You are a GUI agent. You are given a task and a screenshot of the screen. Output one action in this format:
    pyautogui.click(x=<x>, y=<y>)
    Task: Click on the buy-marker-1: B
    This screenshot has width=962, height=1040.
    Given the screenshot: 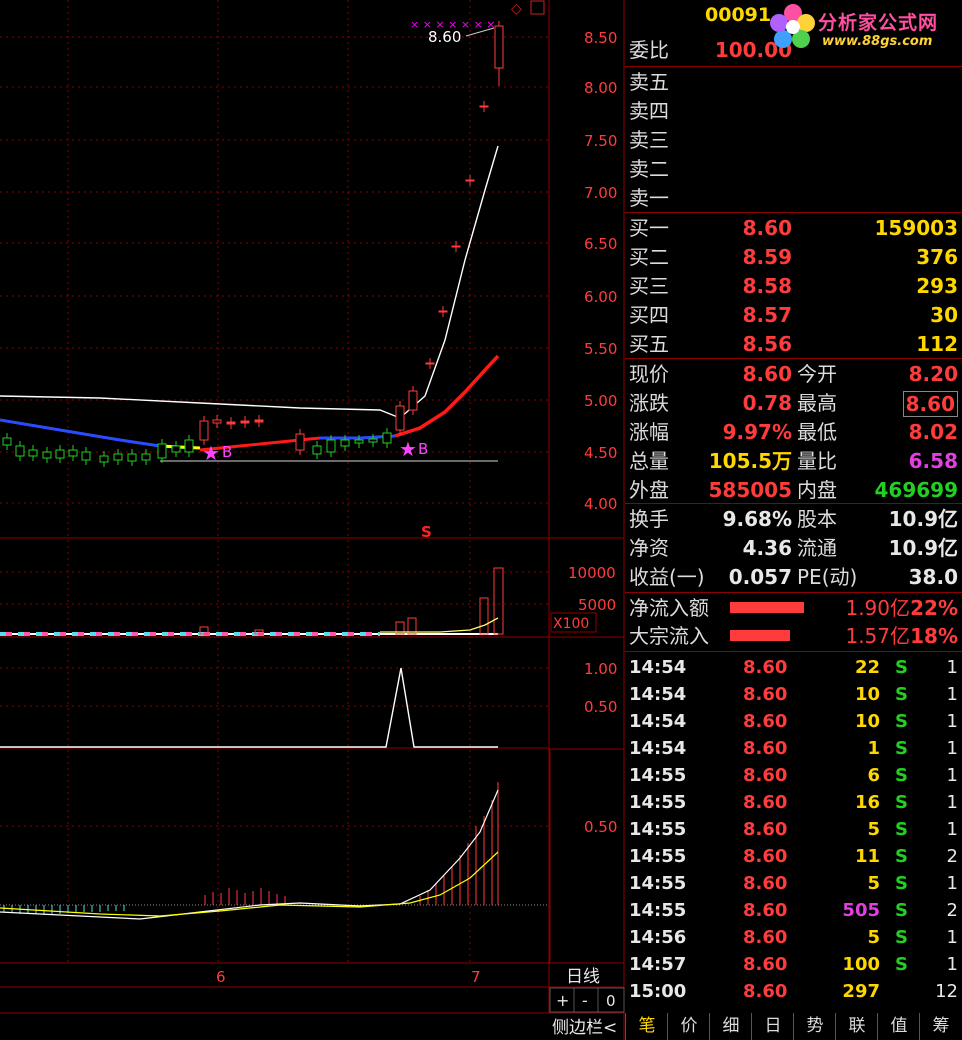 What is the action you would take?
    pyautogui.click(x=227, y=452)
    